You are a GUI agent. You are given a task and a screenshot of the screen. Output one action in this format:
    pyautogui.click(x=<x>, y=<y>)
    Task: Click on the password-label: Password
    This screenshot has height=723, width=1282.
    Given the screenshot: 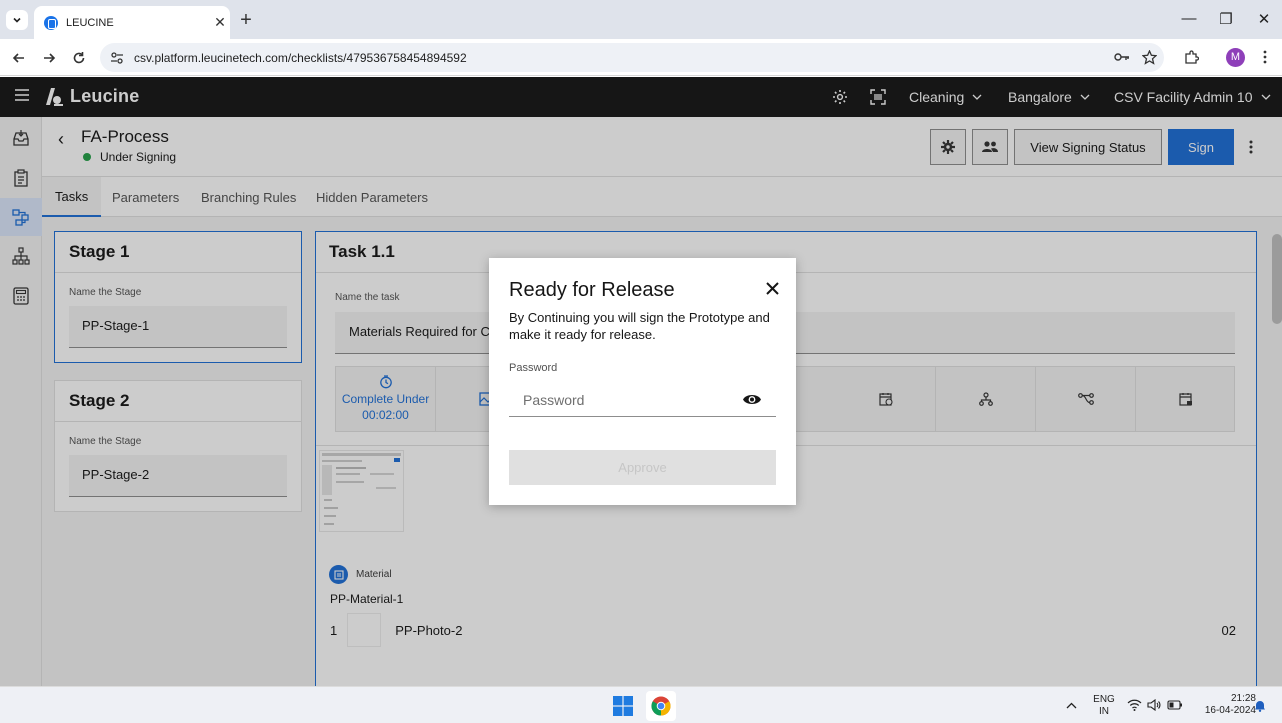 What is the action you would take?
    pyautogui.click(x=533, y=368)
    